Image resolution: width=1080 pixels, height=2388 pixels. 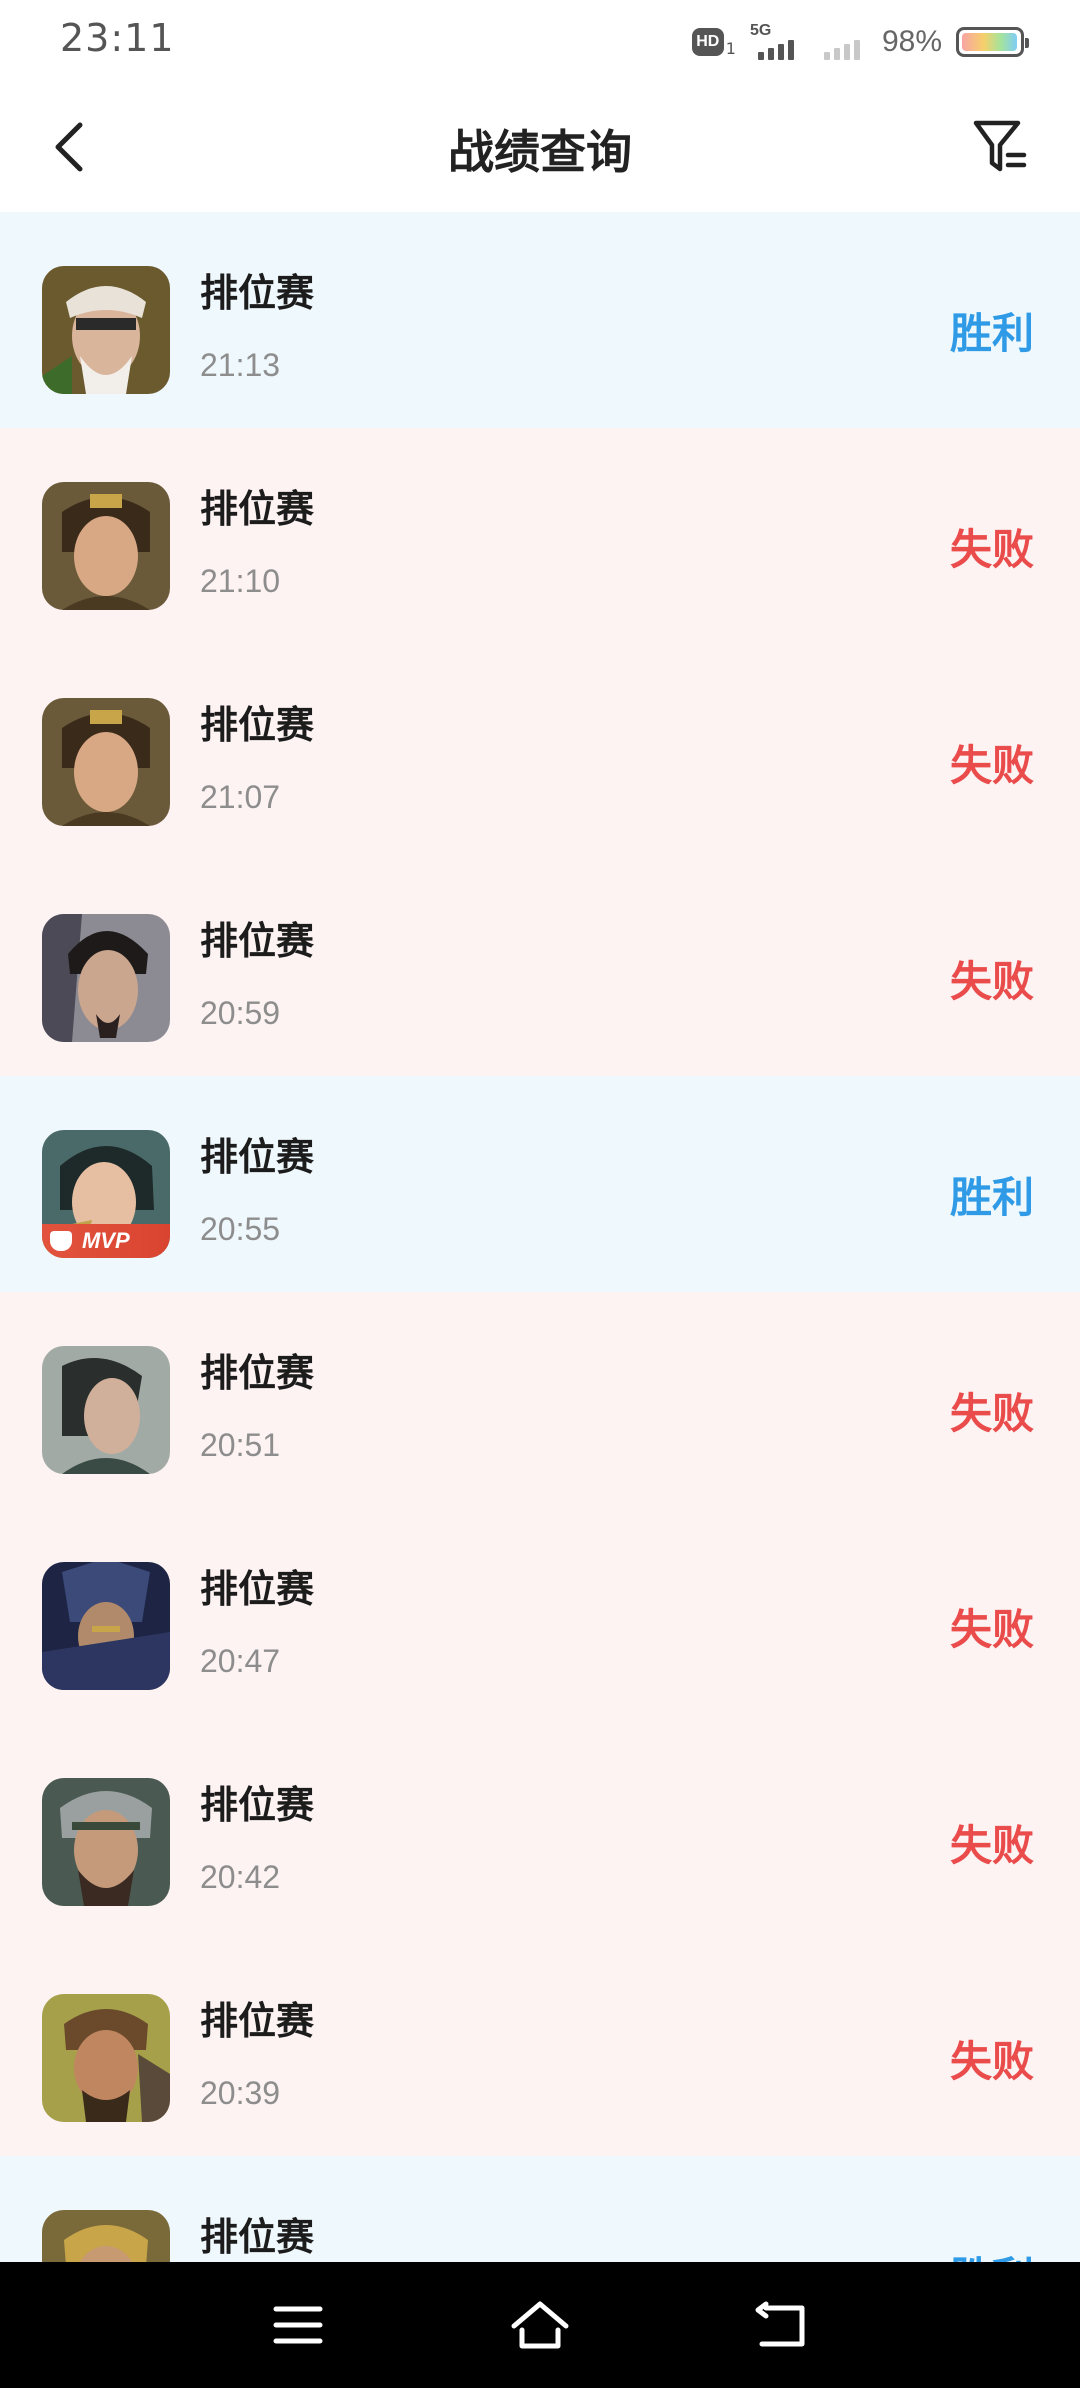 I want to click on match-row: 排位赛 20:51 失败, so click(x=540, y=1400).